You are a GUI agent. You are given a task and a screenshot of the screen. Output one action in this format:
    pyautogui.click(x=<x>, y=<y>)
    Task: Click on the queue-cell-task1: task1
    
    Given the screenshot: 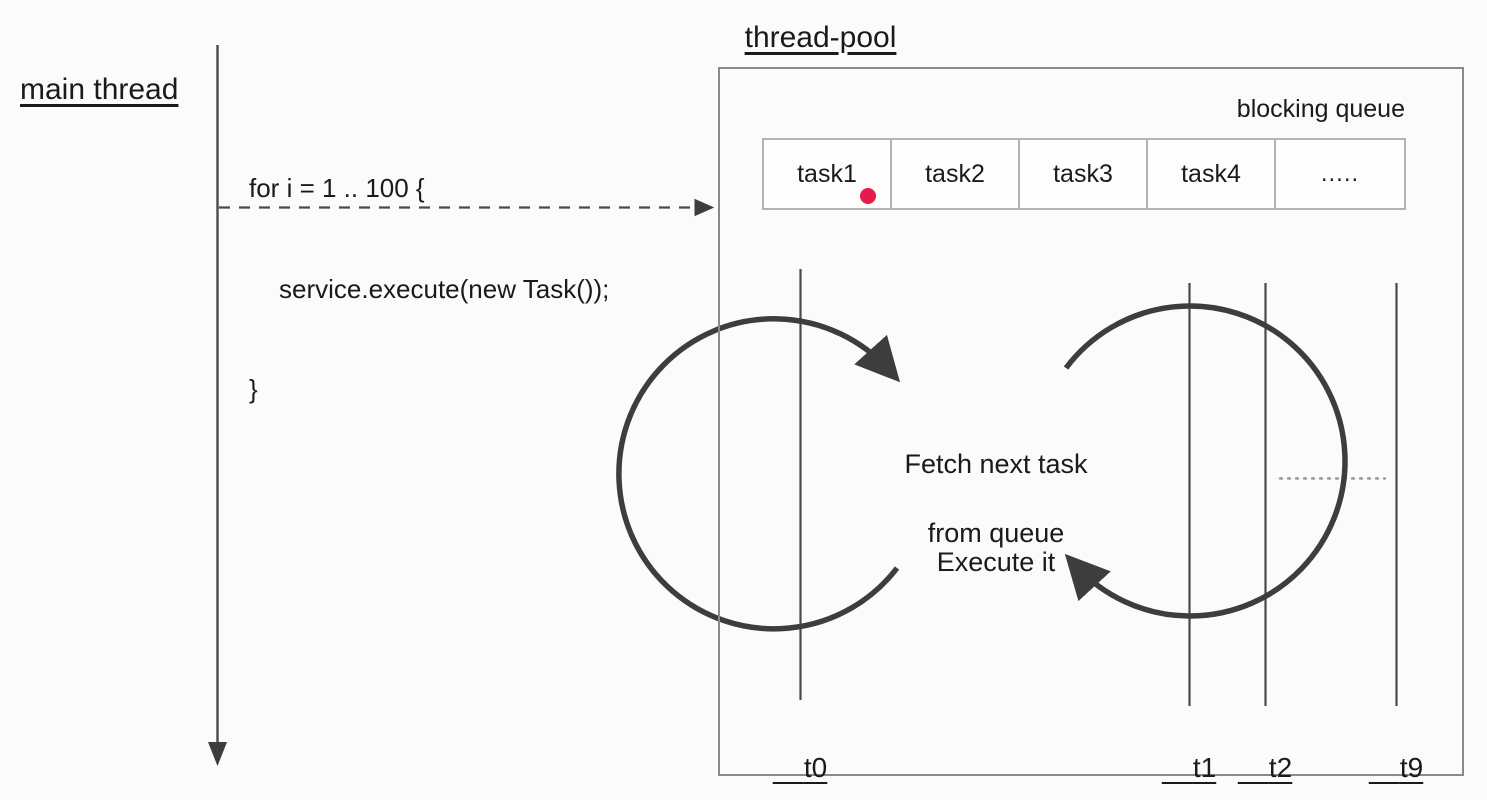 What is the action you would take?
    pyautogui.click(x=828, y=174)
    